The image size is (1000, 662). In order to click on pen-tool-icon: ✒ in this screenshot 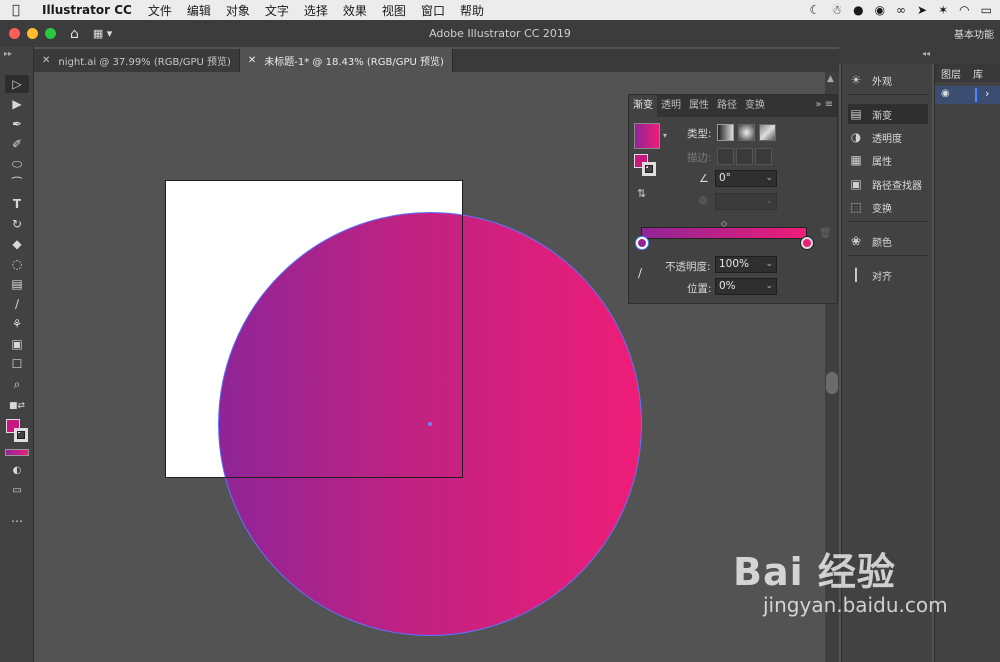, I will do `click(17, 124)`.